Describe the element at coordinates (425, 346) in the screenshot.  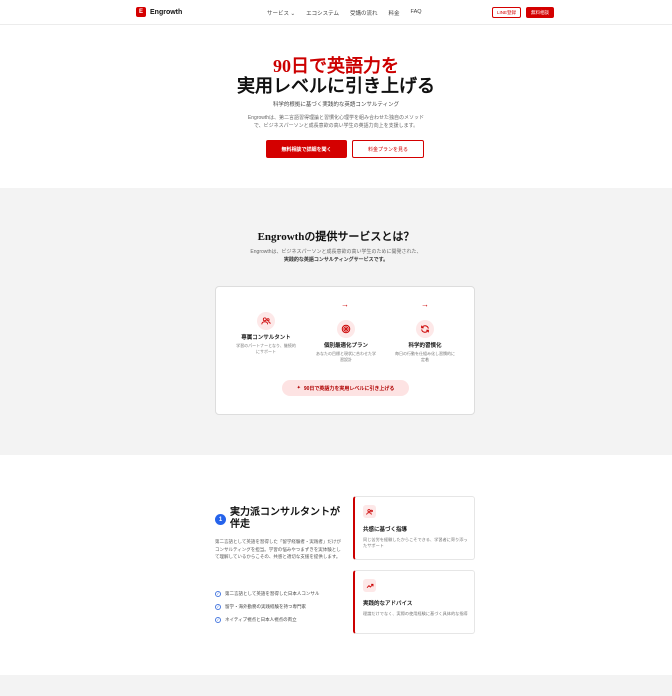
I see `step-habit-title: 科学的習慣化` at that location.